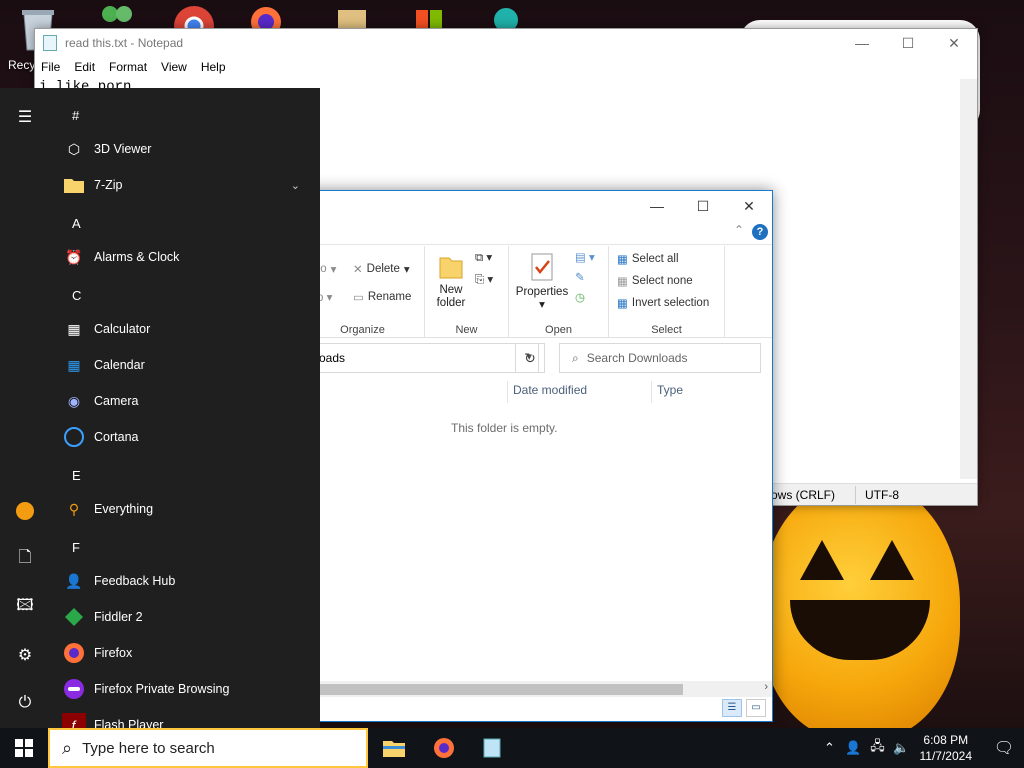 Image resolution: width=1024 pixels, height=768 pixels. I want to click on help-icon: ?, so click(760, 232).